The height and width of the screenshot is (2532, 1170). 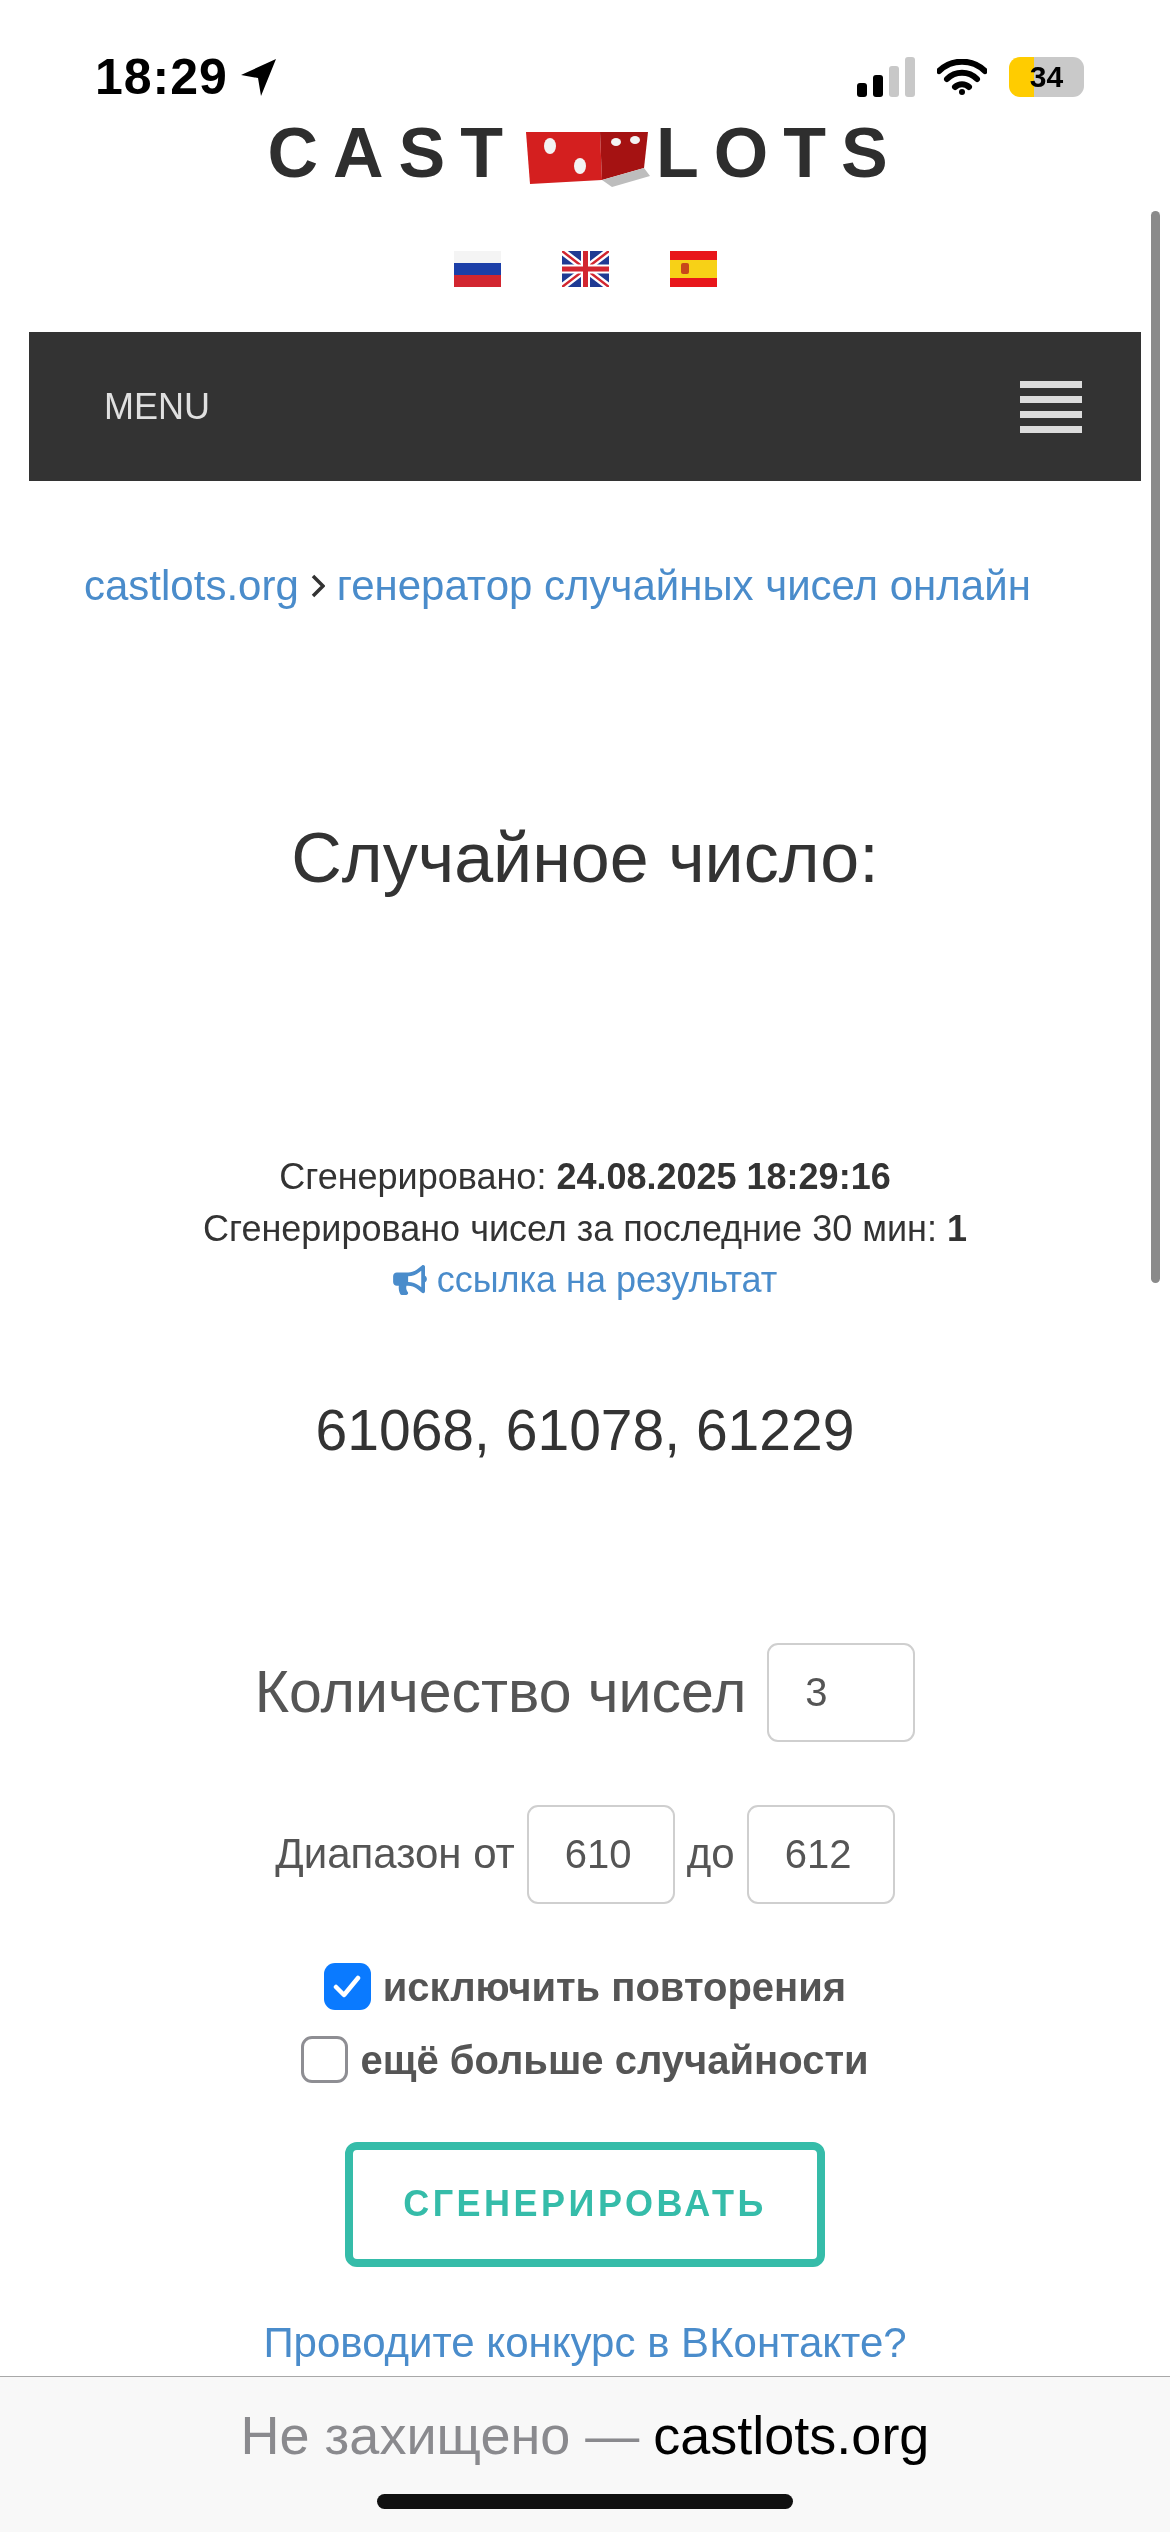 What do you see at coordinates (886, 77) in the screenshot?
I see `signal-icon` at bounding box center [886, 77].